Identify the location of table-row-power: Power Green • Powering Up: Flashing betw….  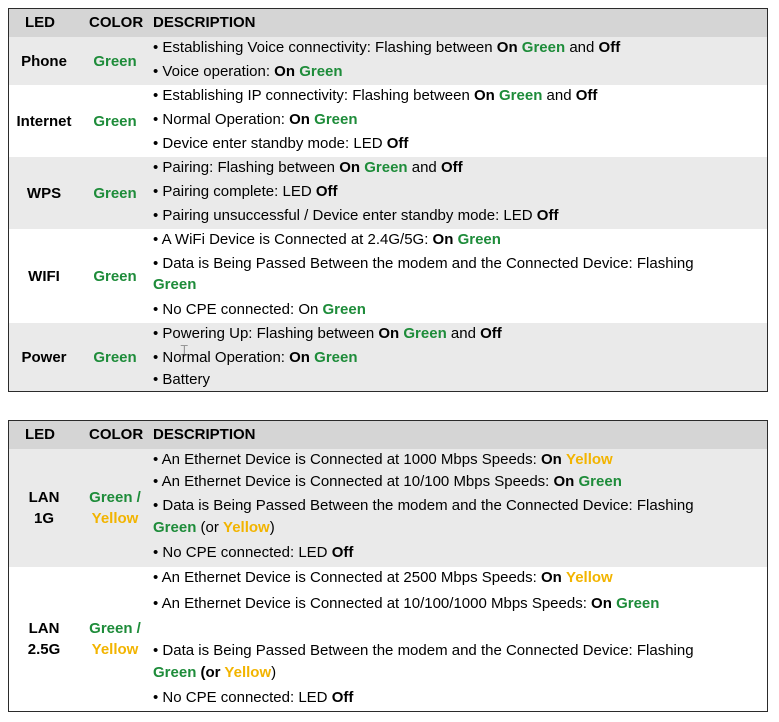
(388, 357).